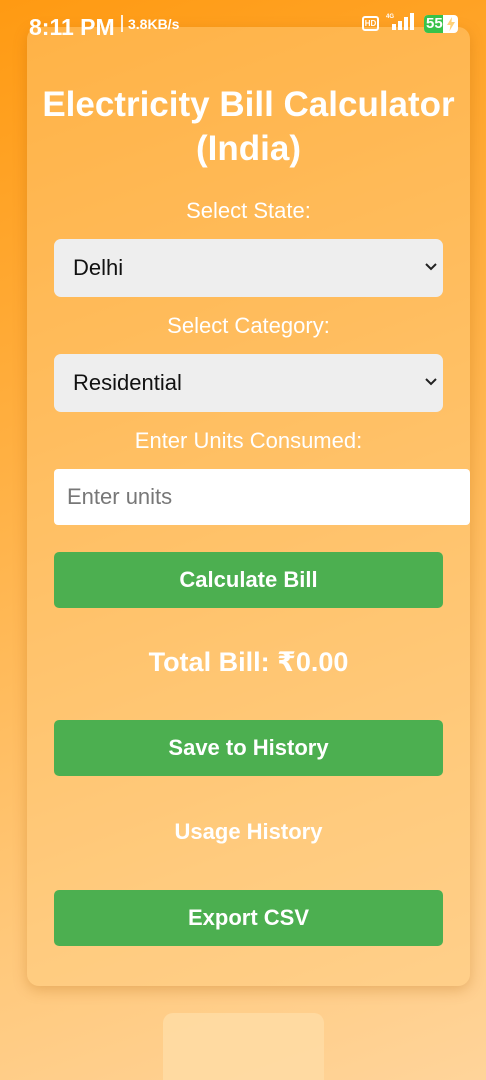  I want to click on units-input, so click(262, 497).